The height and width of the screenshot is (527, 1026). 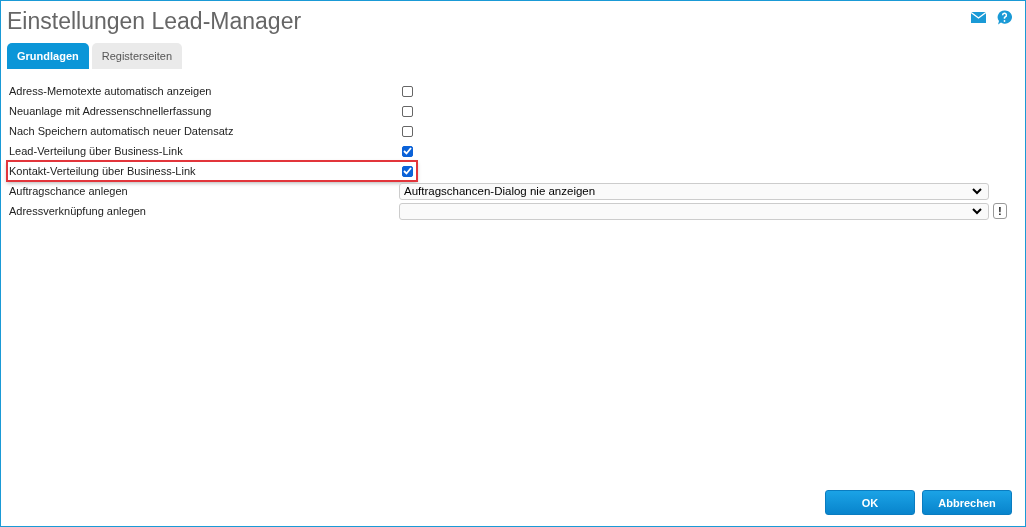 What do you see at coordinates (69, 191) in the screenshot?
I see `setting-label: Auftragschance anlegen` at bounding box center [69, 191].